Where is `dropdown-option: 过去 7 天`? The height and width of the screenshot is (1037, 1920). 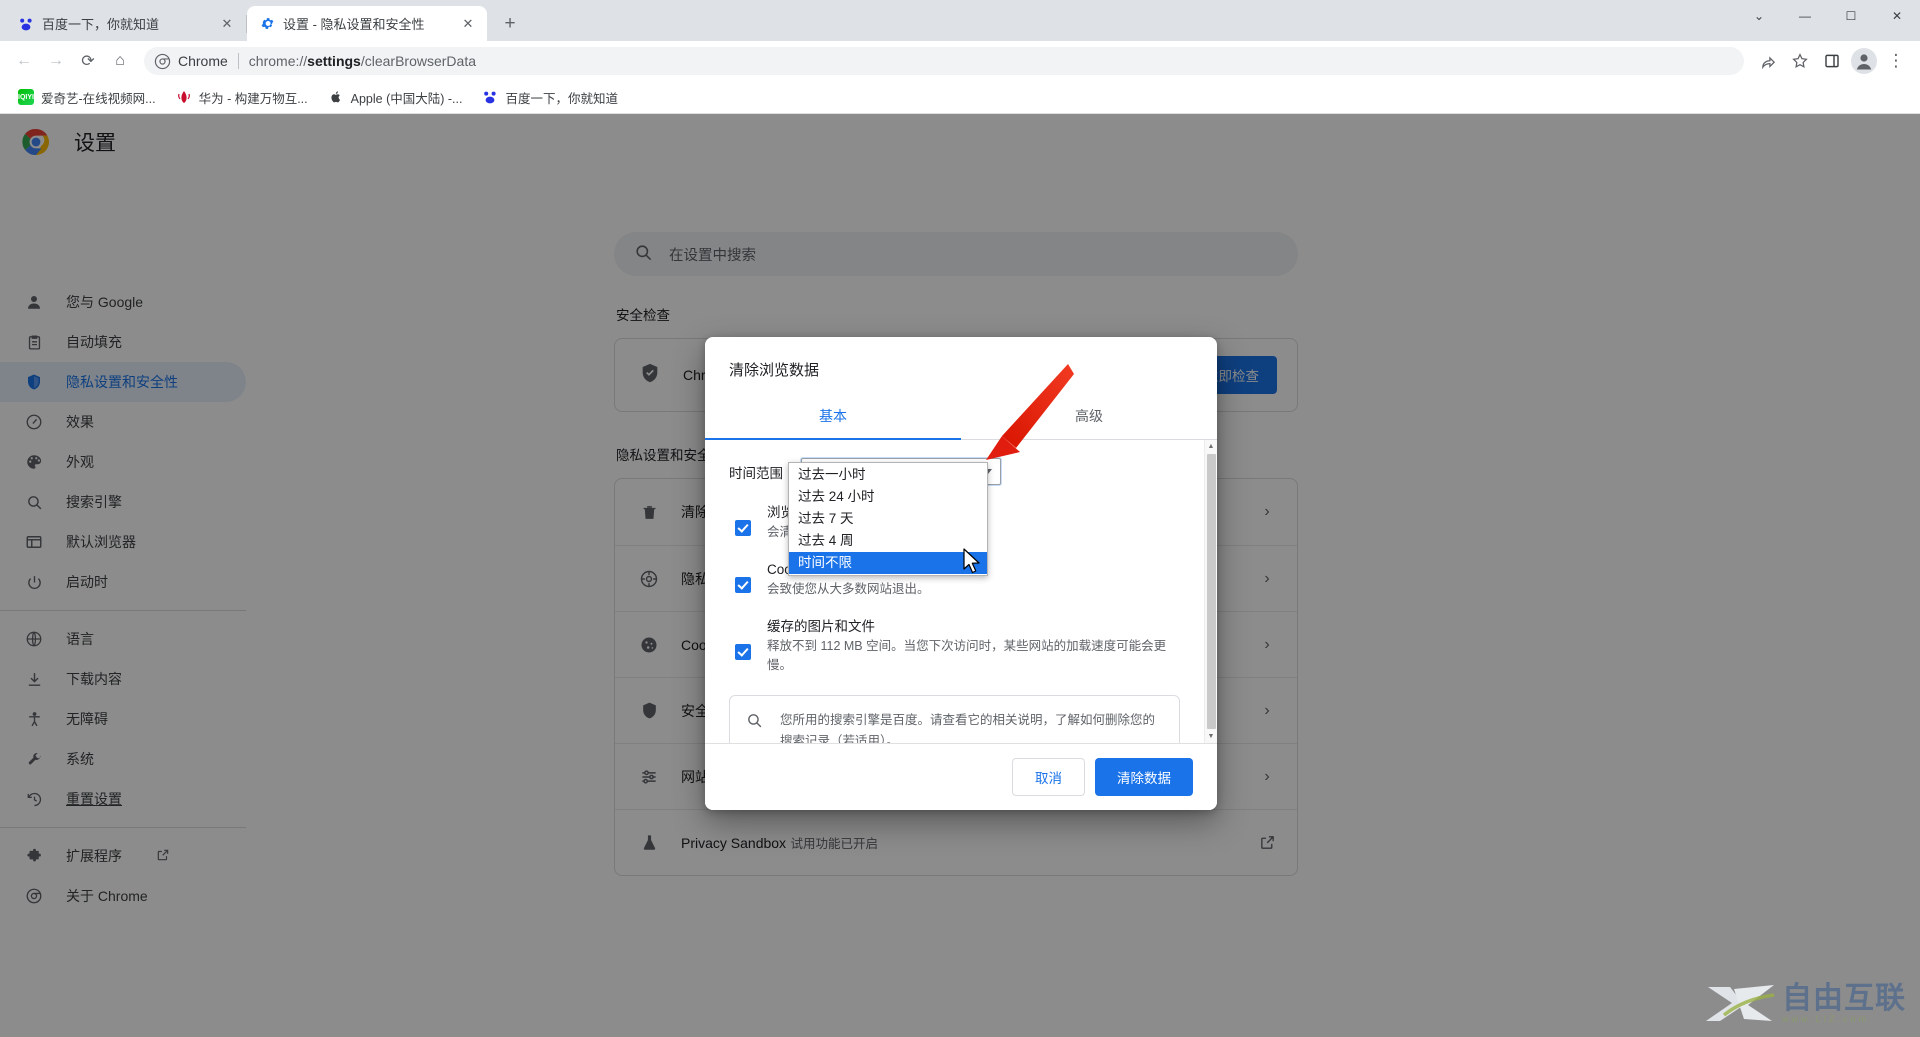 dropdown-option: 过去 7 天 is located at coordinates (888, 519).